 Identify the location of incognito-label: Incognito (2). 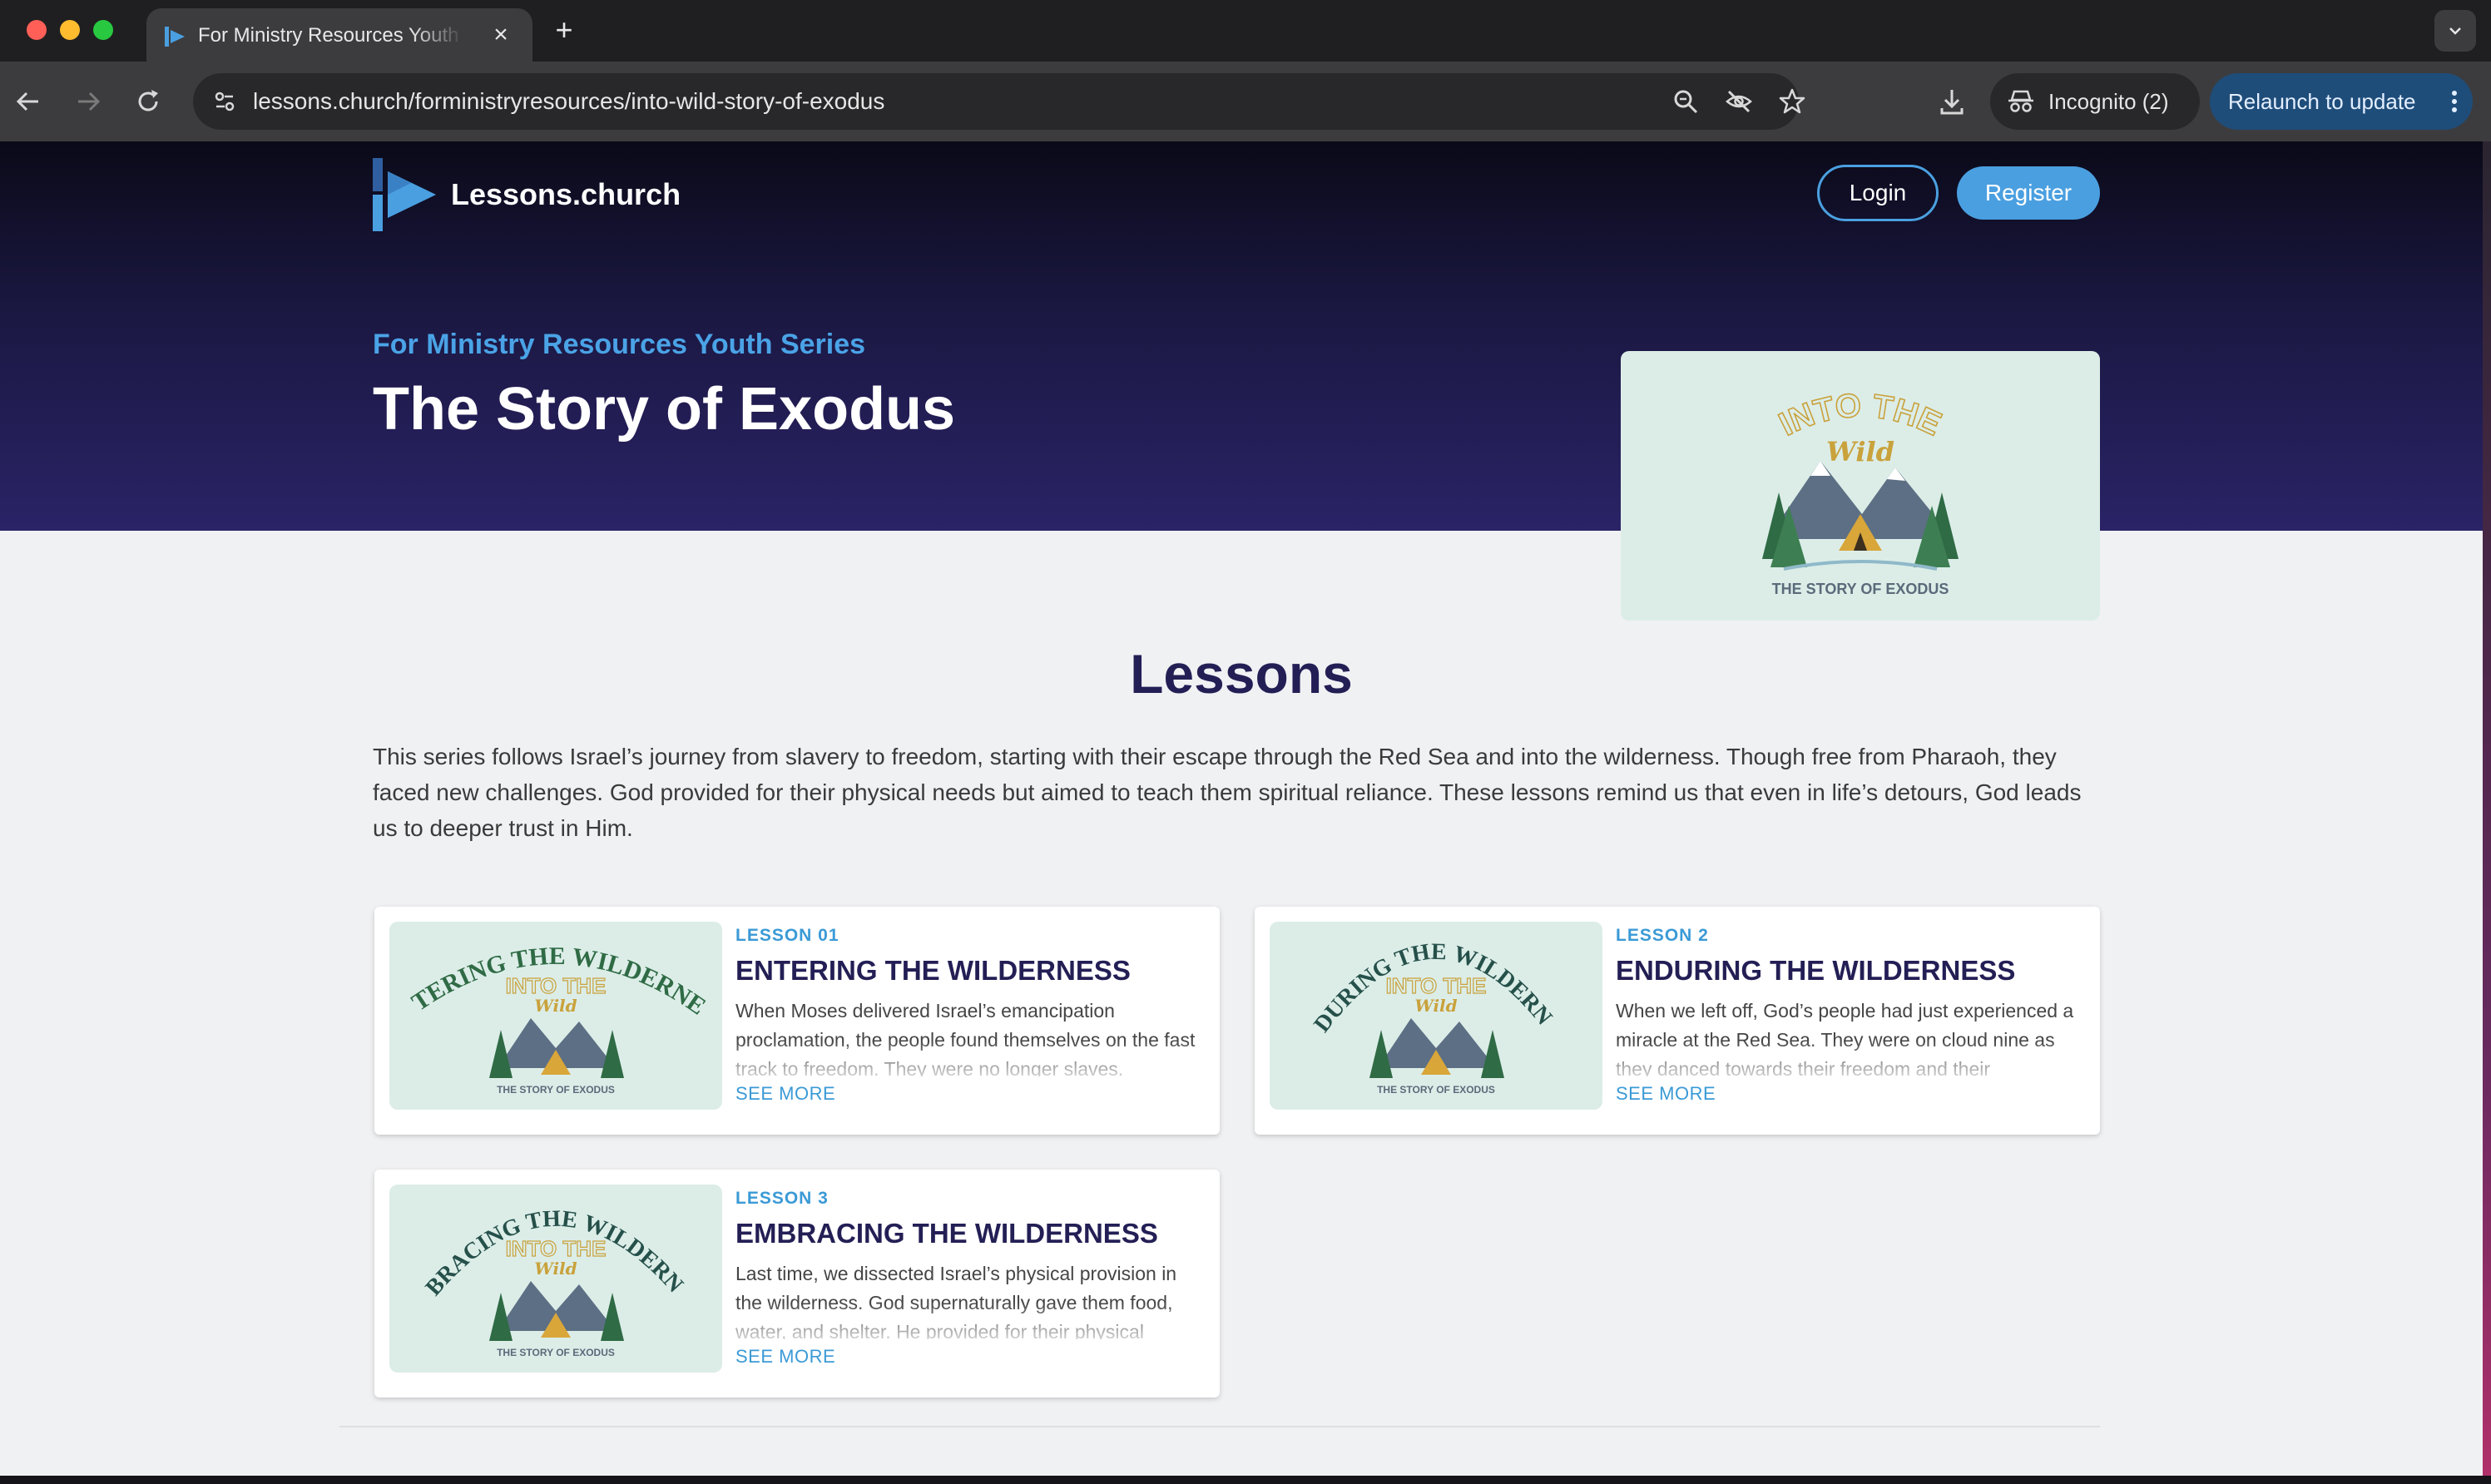
(2108, 101).